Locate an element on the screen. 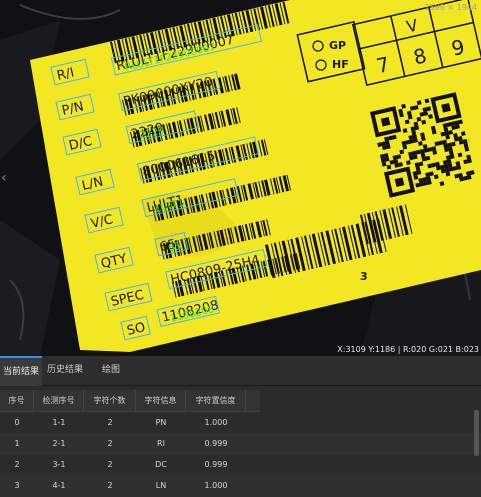  table-cell: 1 is located at coordinates (17, 443).